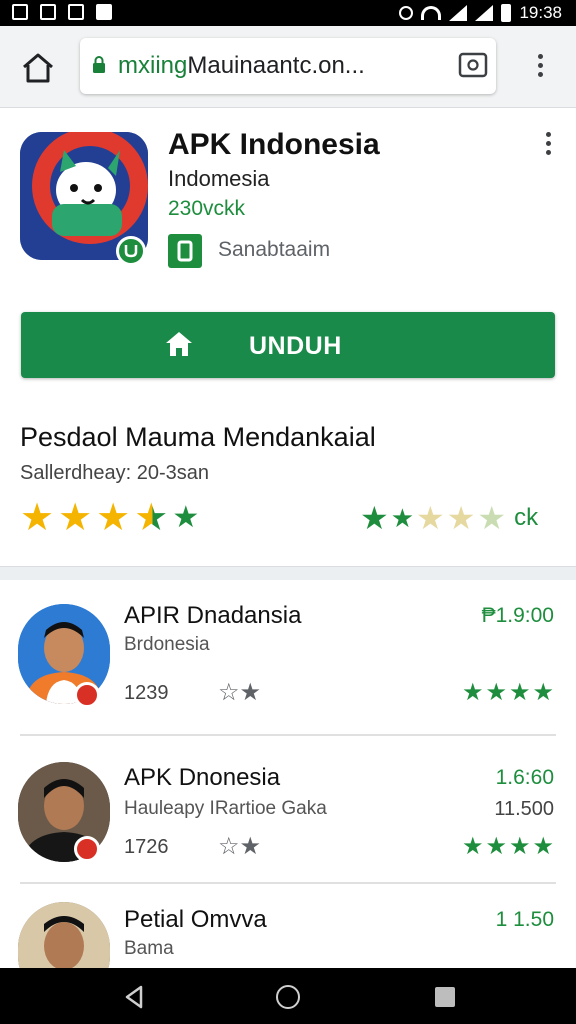  Describe the element at coordinates (99, 64) in the screenshot. I see `lock-icon` at that location.